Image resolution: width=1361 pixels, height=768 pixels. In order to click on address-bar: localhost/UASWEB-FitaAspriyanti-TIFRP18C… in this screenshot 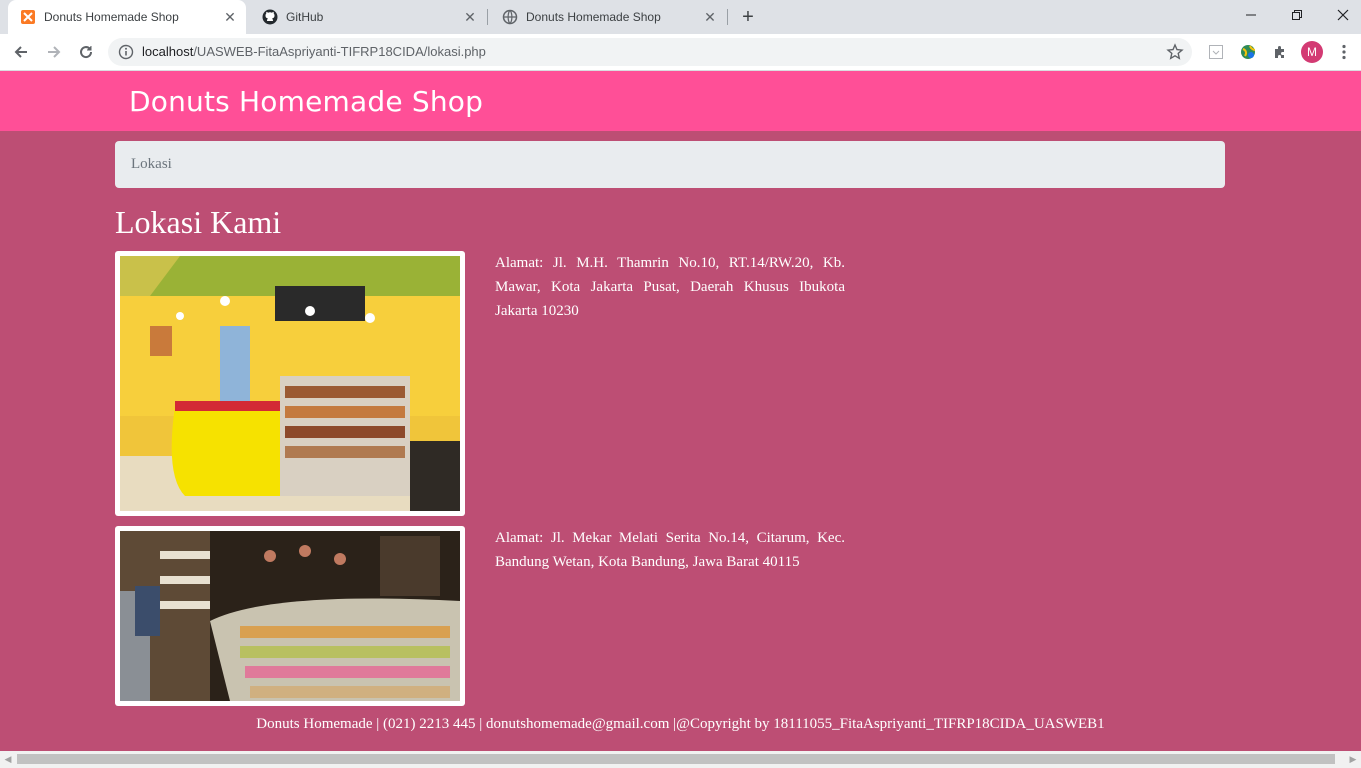, I will do `click(650, 52)`.